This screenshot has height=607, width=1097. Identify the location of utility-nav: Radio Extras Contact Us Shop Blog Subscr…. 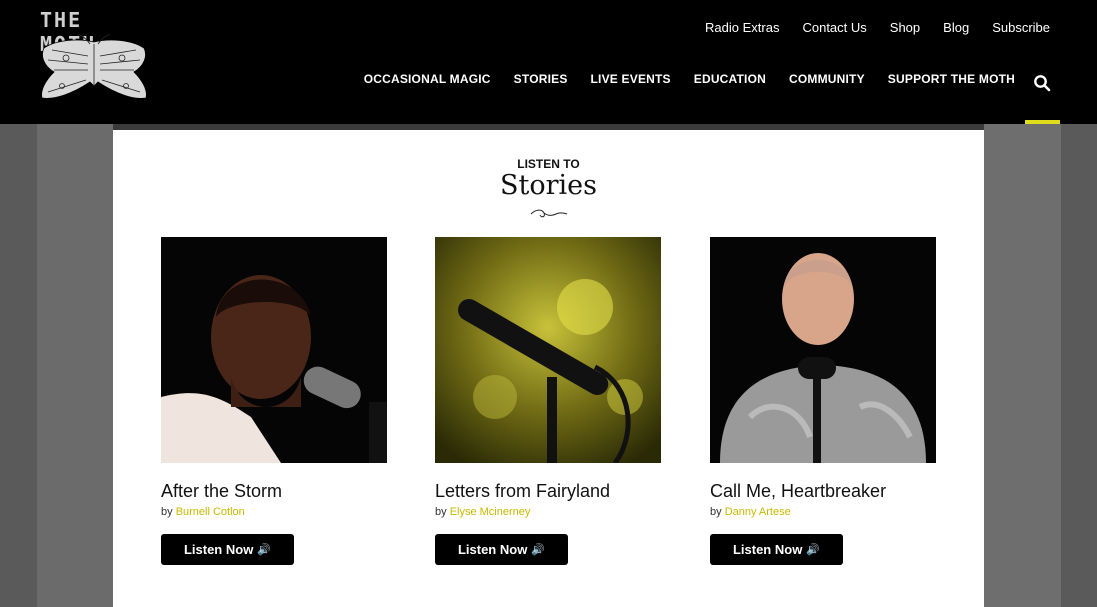
(877, 27).